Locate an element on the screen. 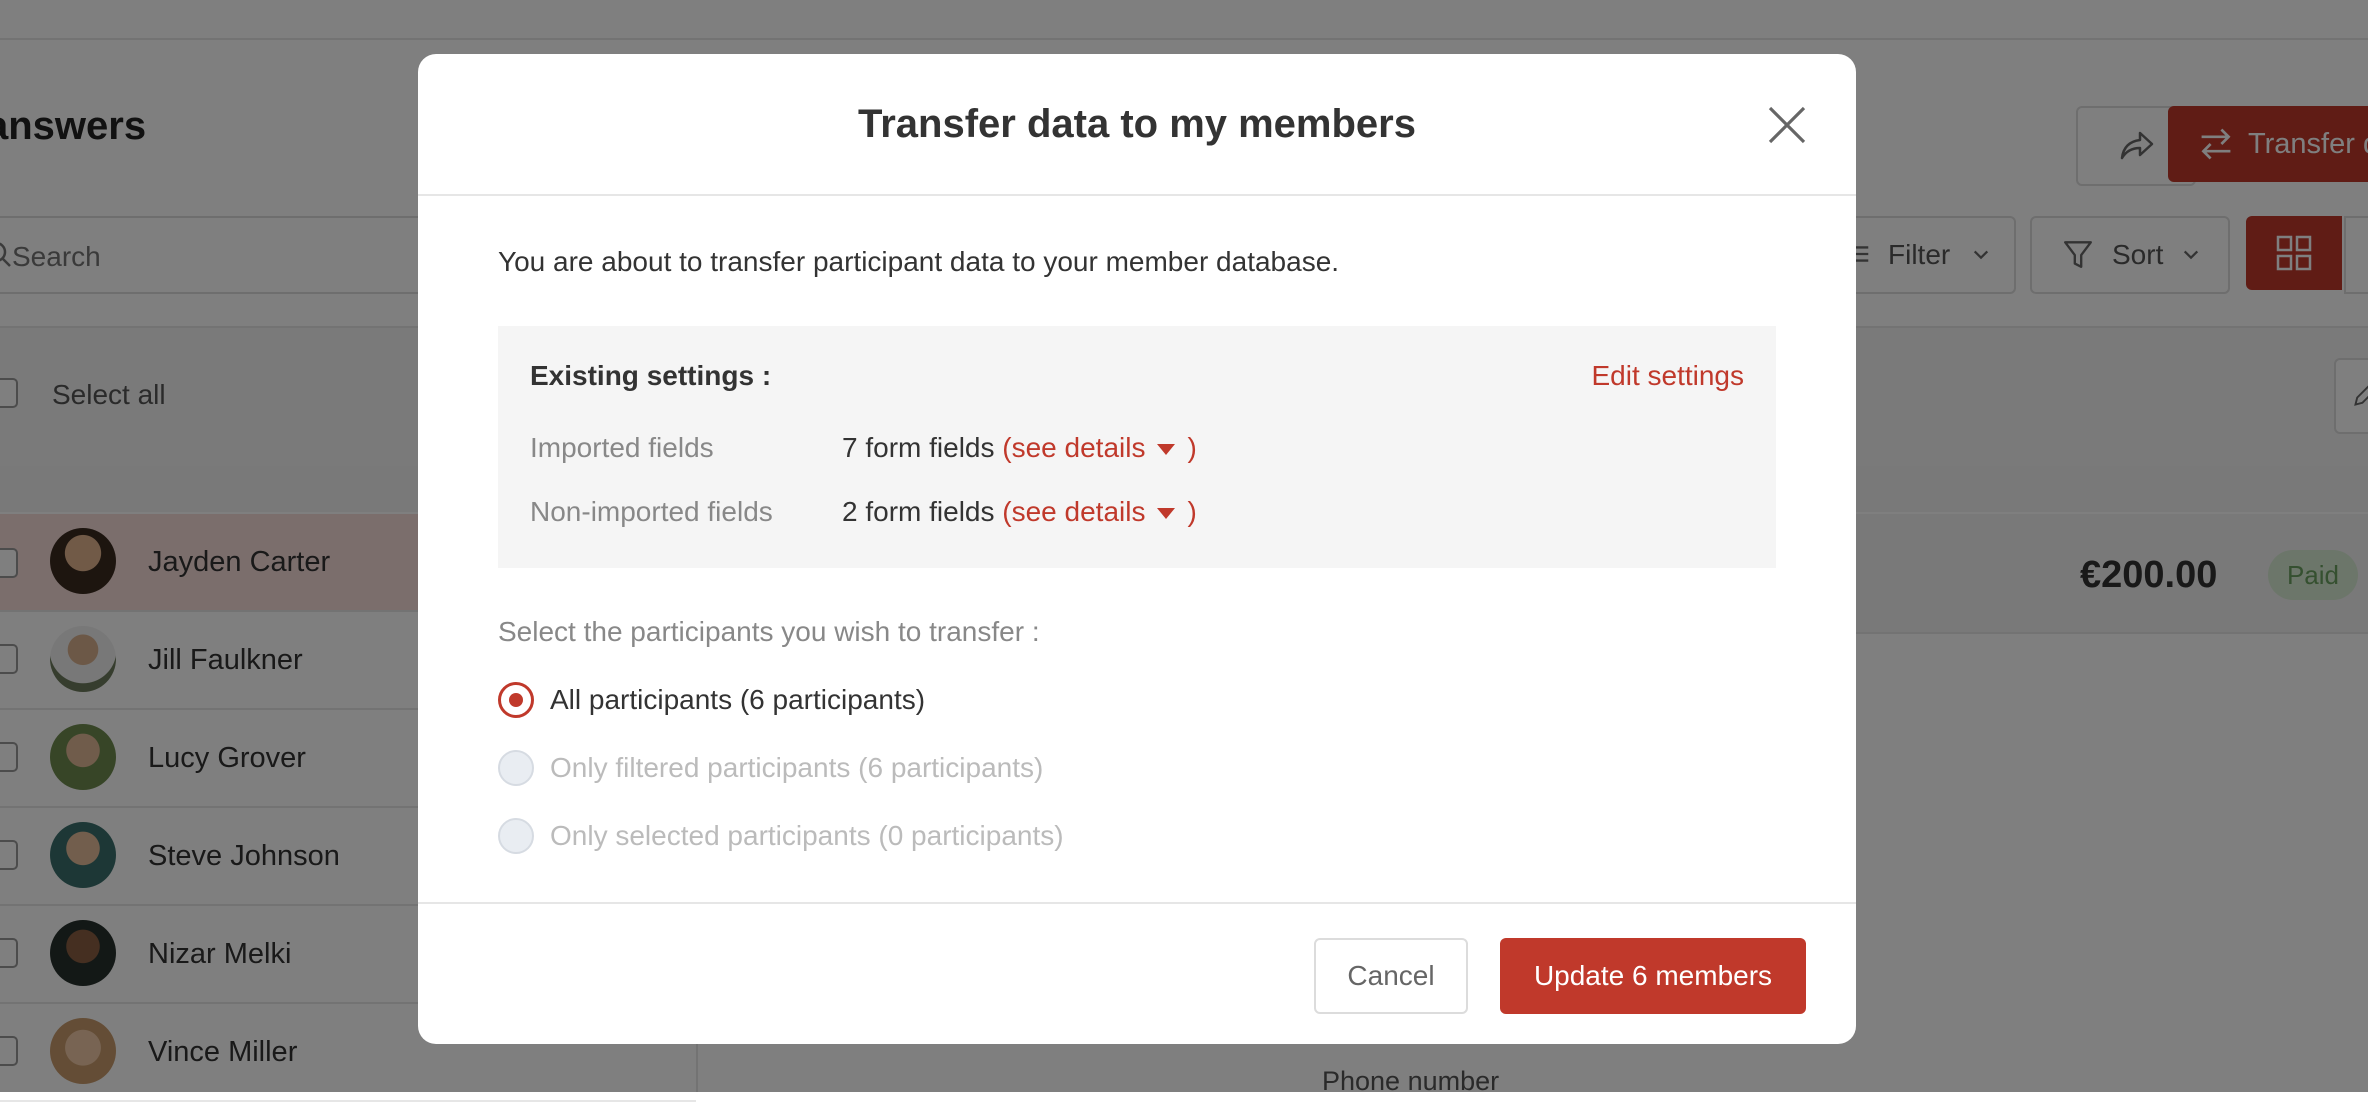 The image size is (2368, 1102). non-imported-fields-label: Non-imported fields is located at coordinates (651, 511).